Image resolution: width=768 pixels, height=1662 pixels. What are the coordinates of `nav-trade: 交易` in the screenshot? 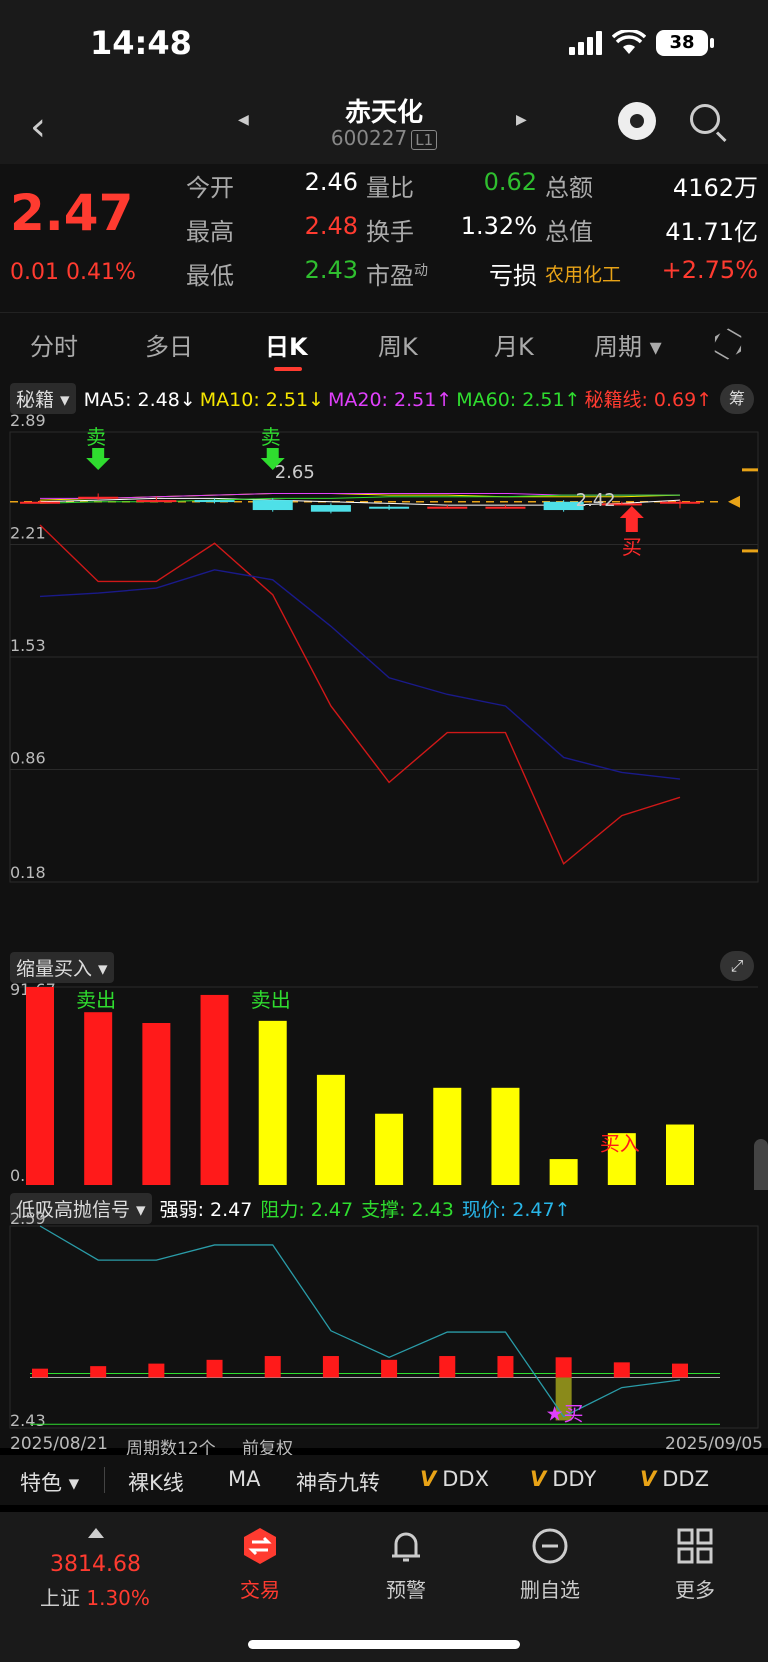 It's located at (260, 1564).